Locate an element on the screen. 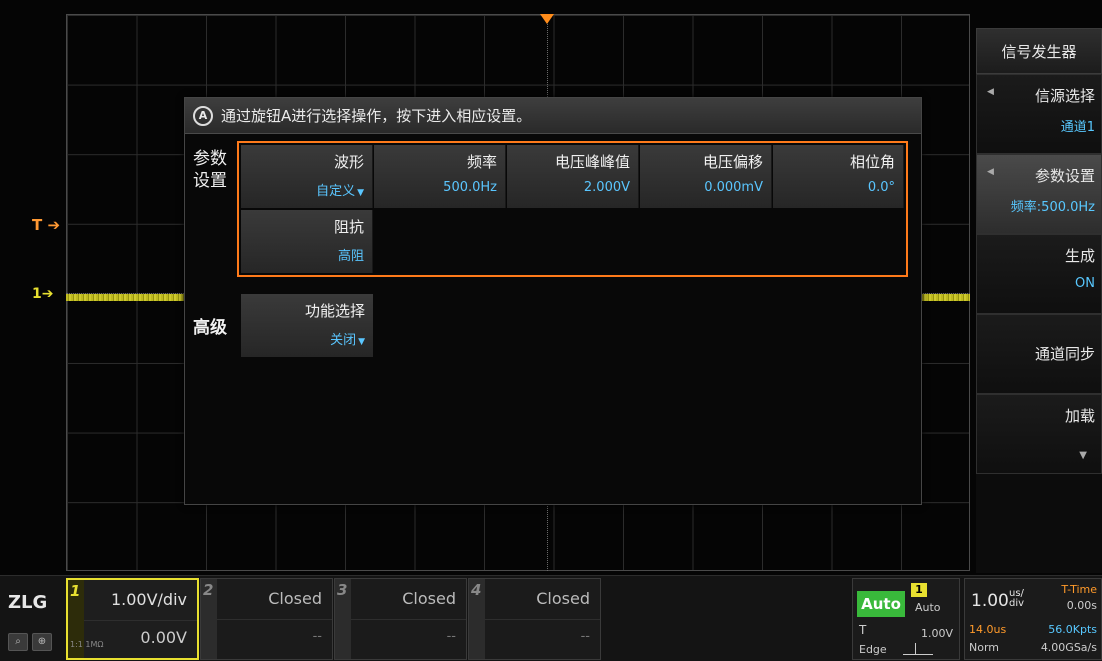  channel-number: 1 is located at coordinates (75, 591).